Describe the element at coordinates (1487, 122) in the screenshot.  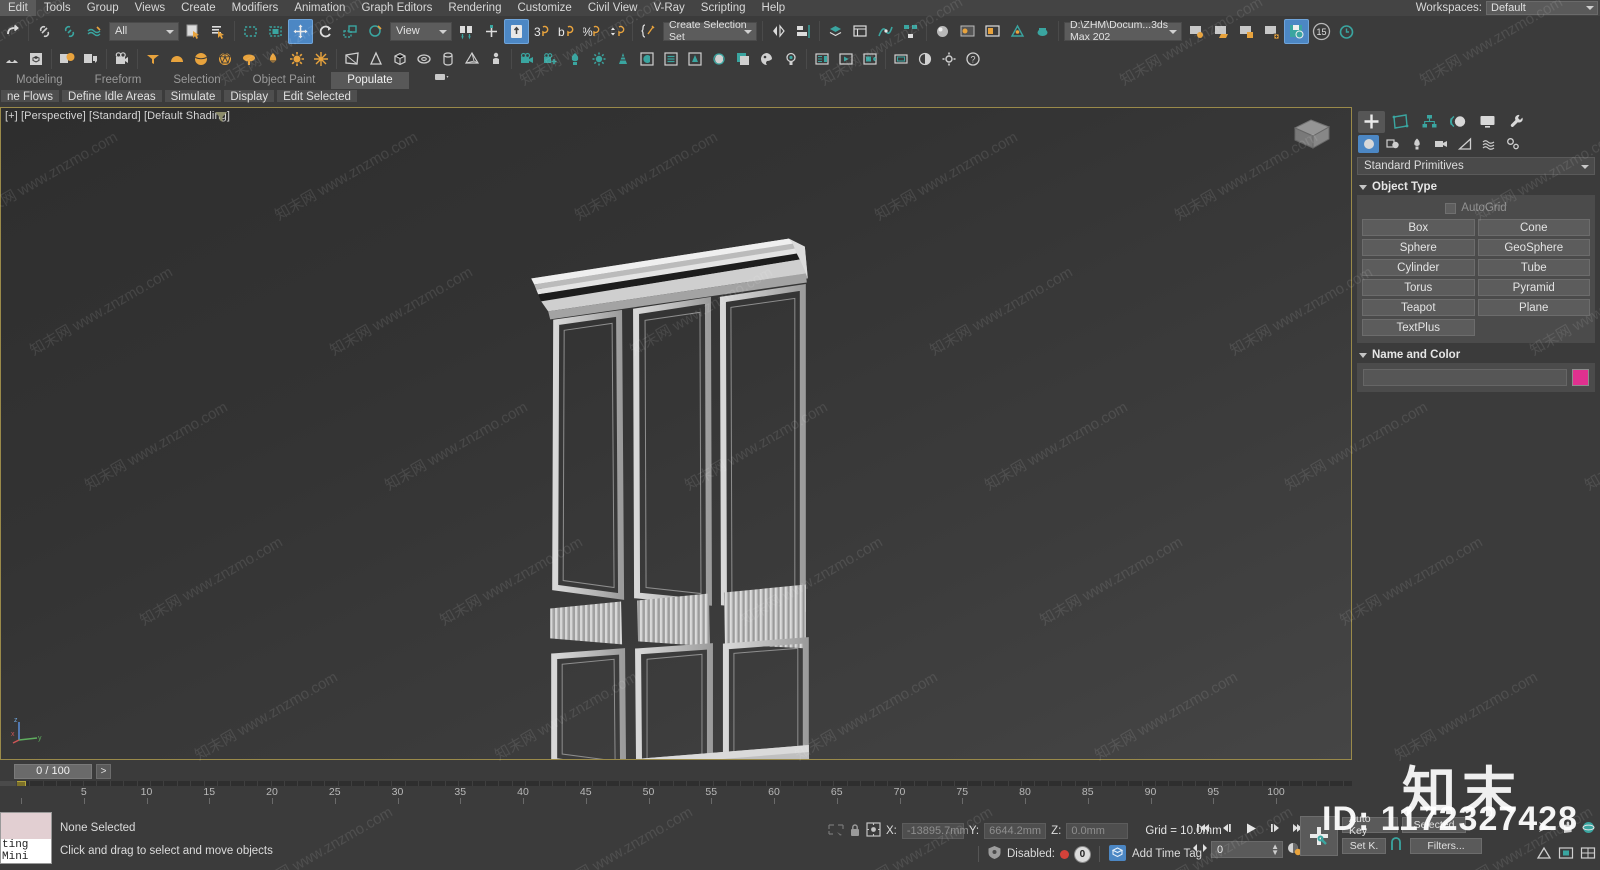
I see `display-tab` at that location.